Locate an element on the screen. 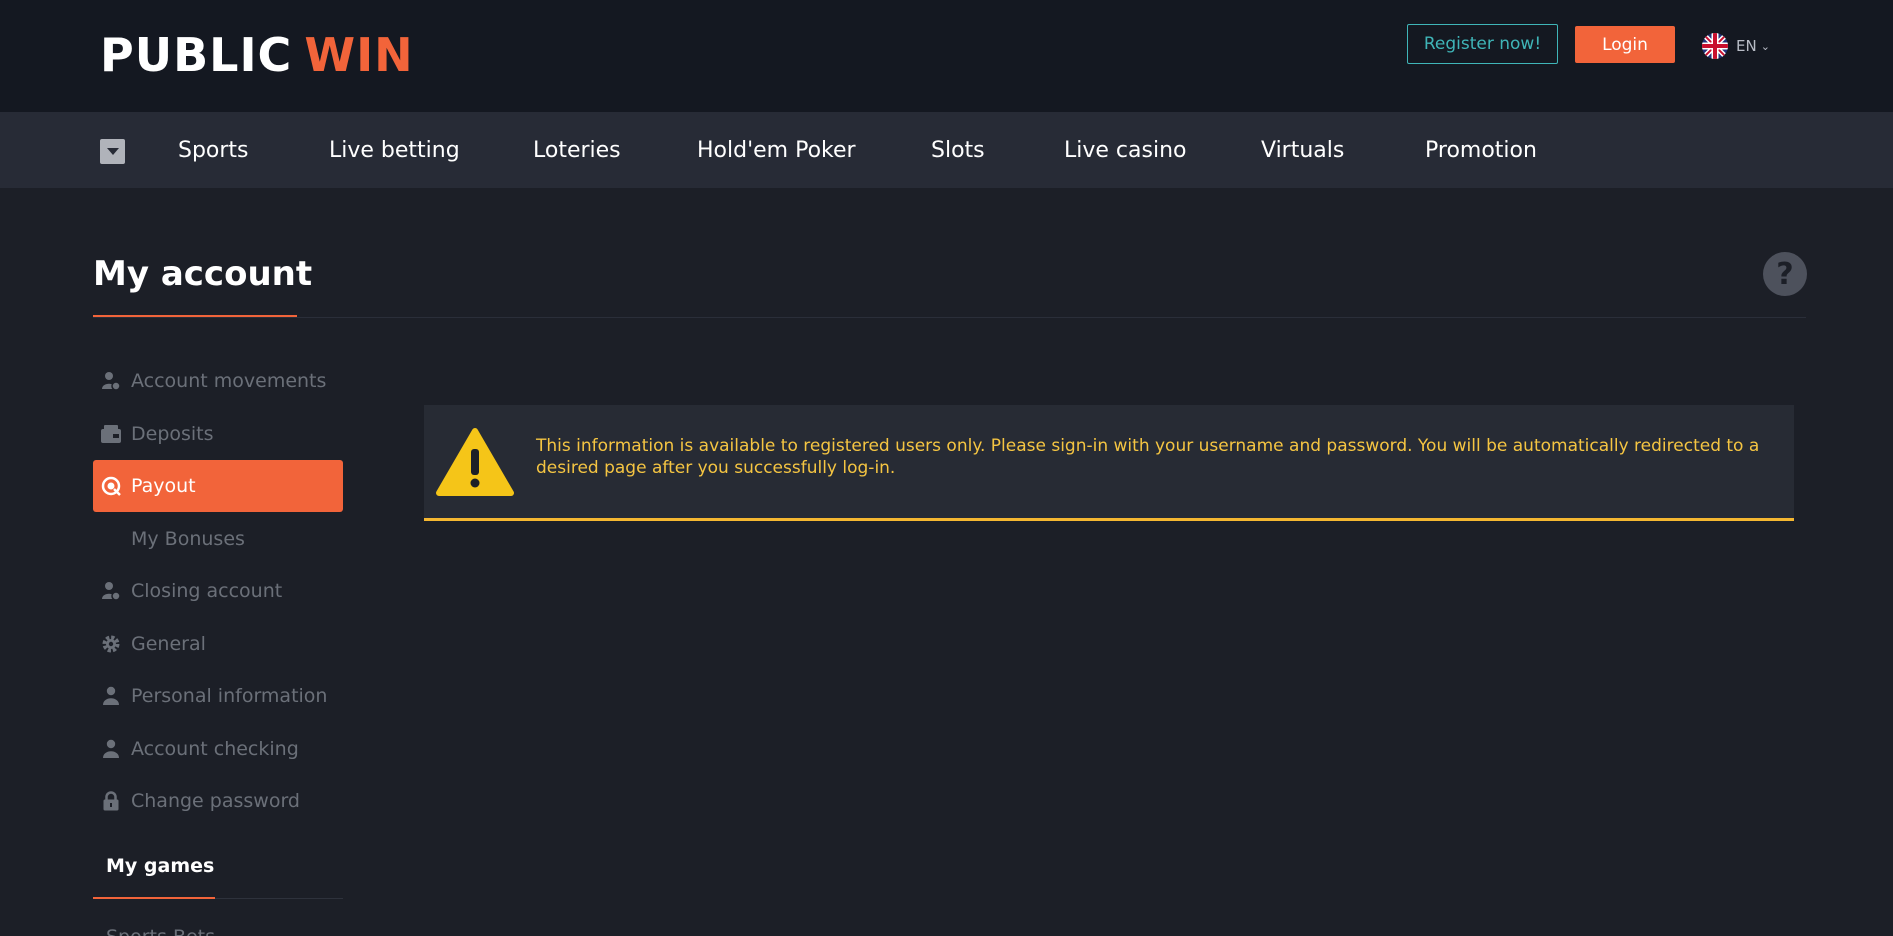  payout-icon is located at coordinates (111, 486).